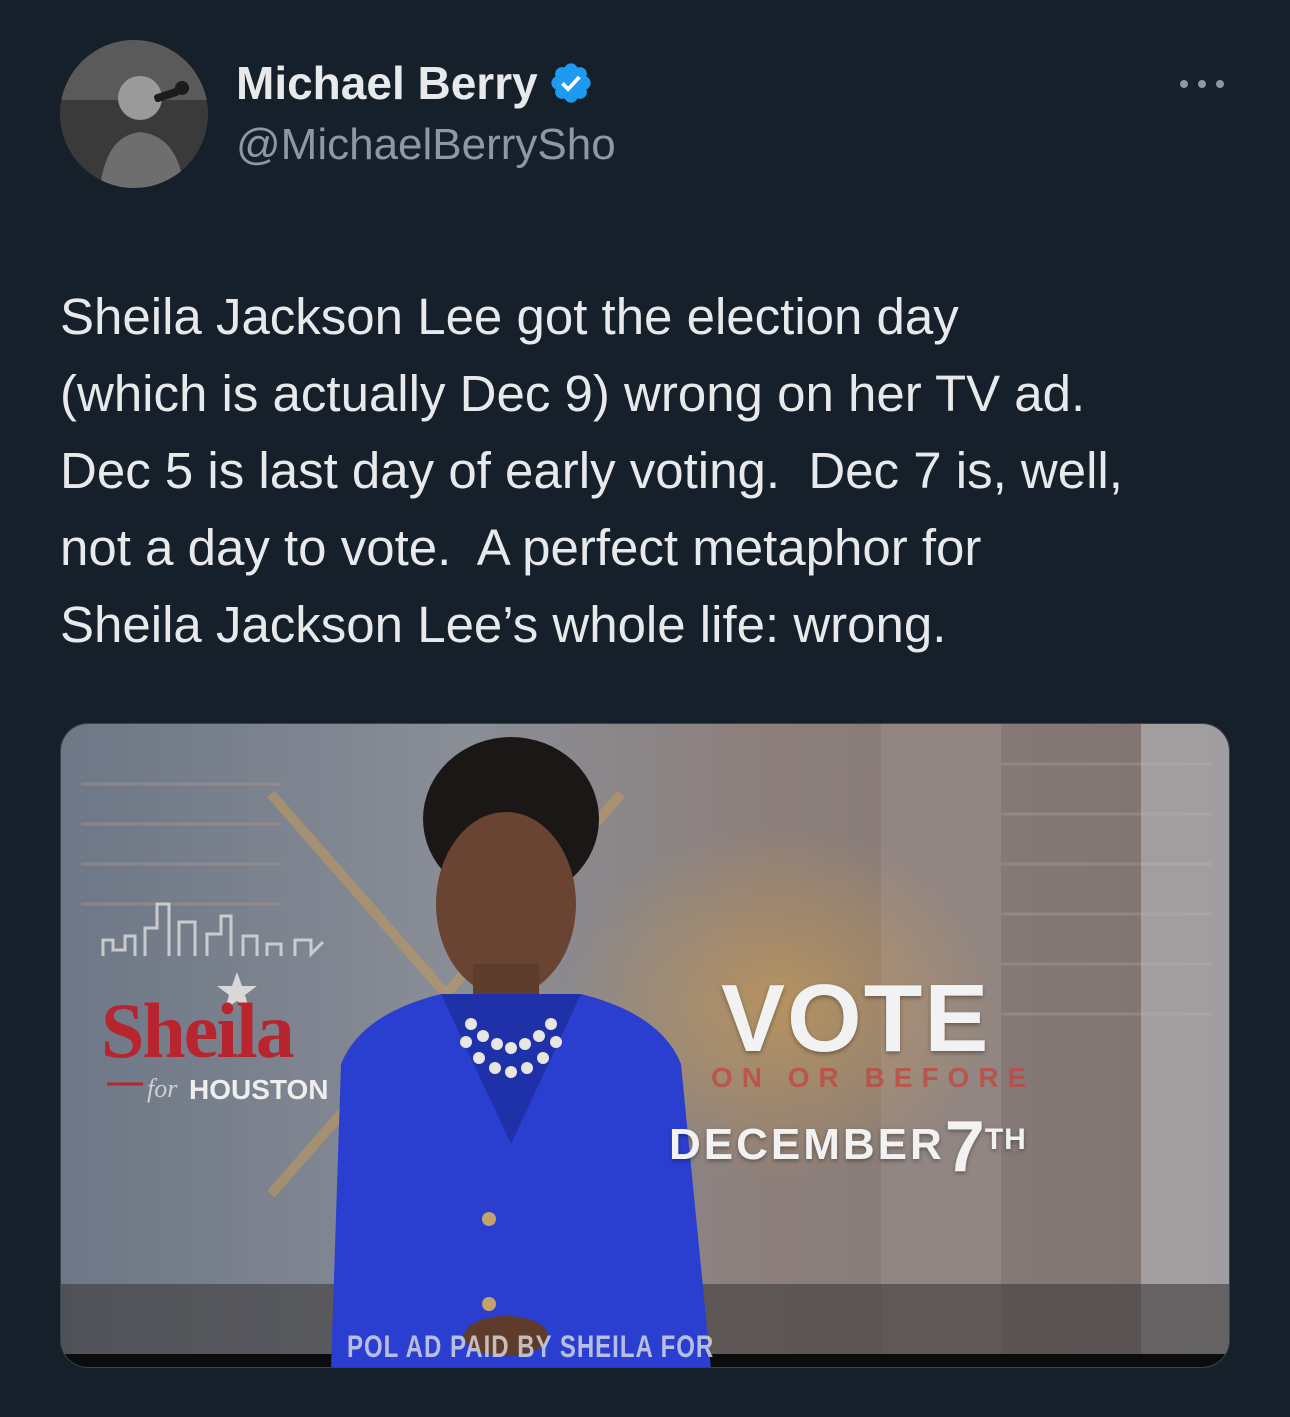 The height and width of the screenshot is (1417, 1290). I want to click on verified-badge-icon, so click(571, 83).